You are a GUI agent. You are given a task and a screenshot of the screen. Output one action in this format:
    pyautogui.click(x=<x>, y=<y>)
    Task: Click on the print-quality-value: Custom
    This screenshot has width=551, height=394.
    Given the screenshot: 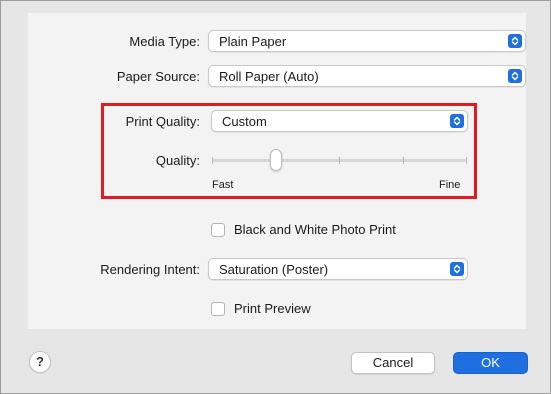 What is the action you would take?
    pyautogui.click(x=244, y=121)
    